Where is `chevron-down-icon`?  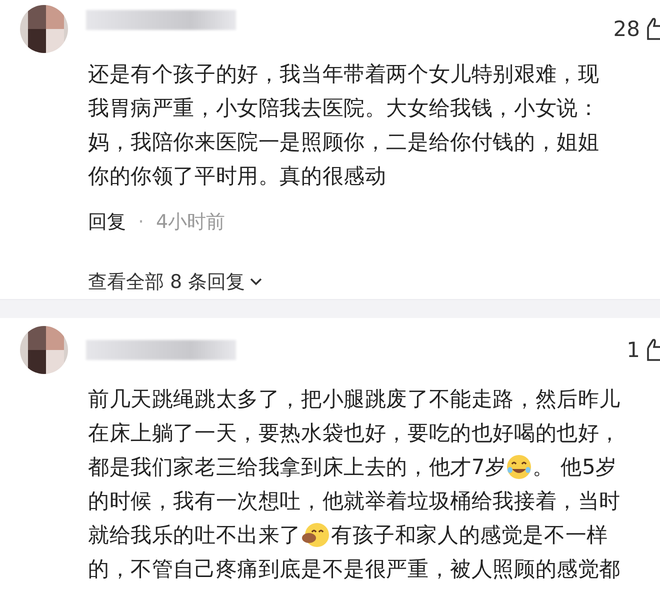 chevron-down-icon is located at coordinates (256, 282).